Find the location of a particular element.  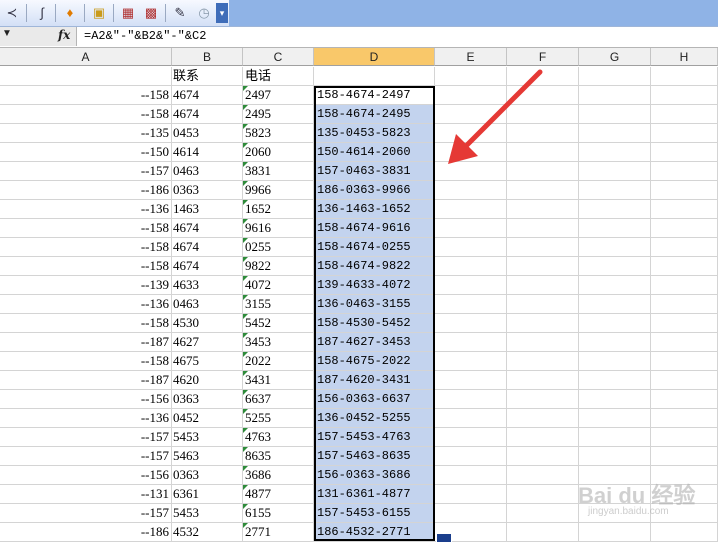

annotation-arrow is located at coordinates (495, 116).